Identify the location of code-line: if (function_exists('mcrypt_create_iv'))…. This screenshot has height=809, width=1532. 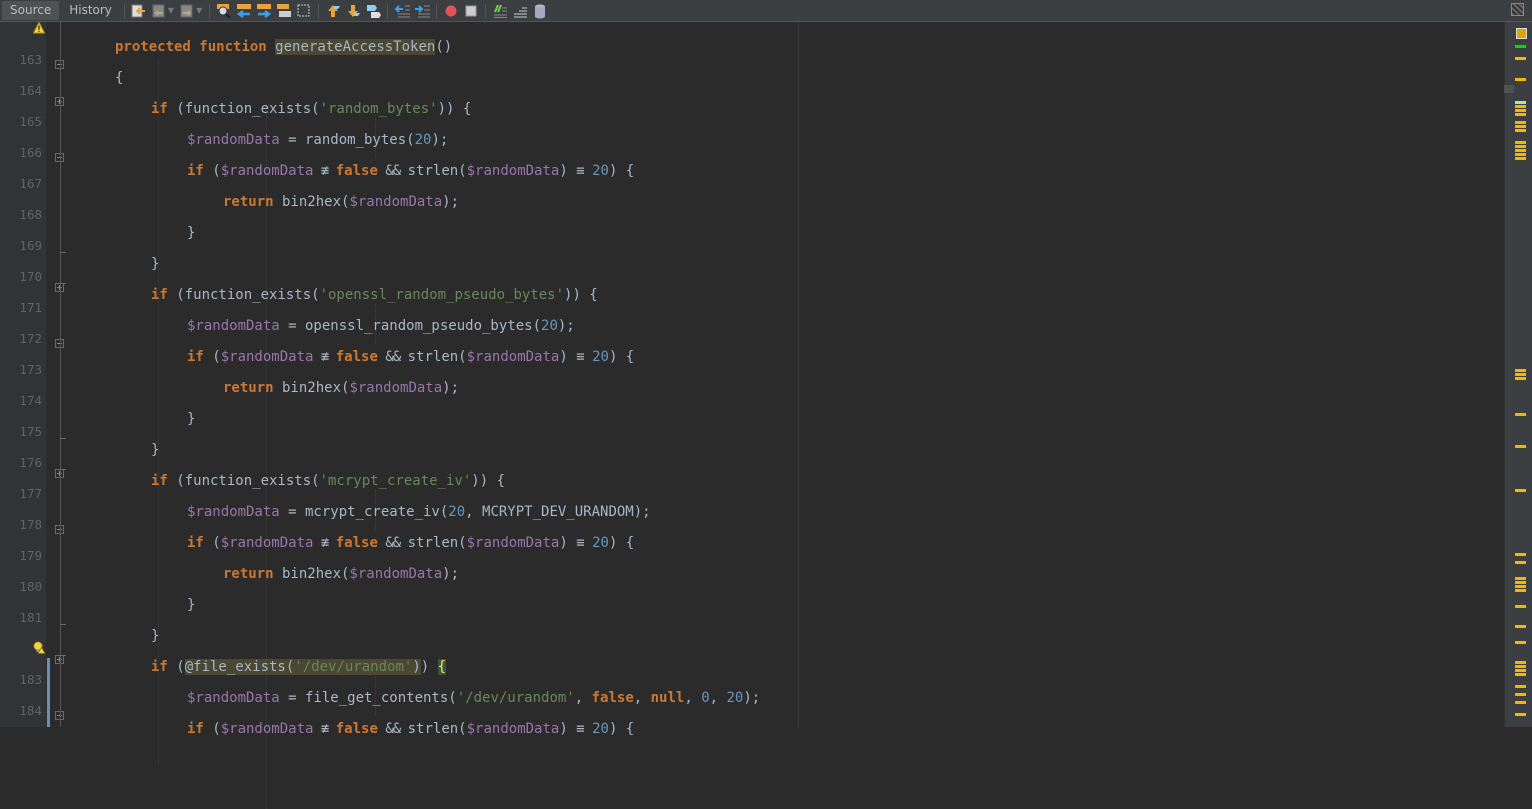
(328, 481).